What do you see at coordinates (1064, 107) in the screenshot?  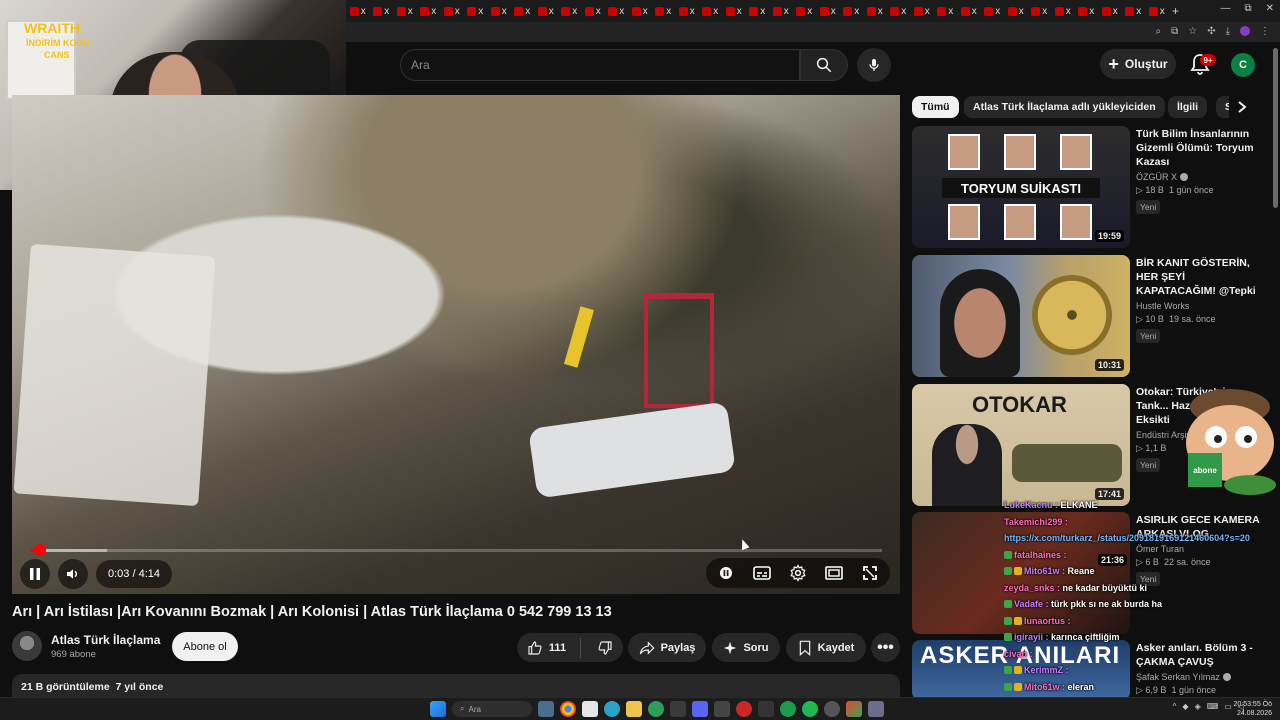 I see `filter-chip: Atlas Türk İlaçlama adlı yükleyiciden` at bounding box center [1064, 107].